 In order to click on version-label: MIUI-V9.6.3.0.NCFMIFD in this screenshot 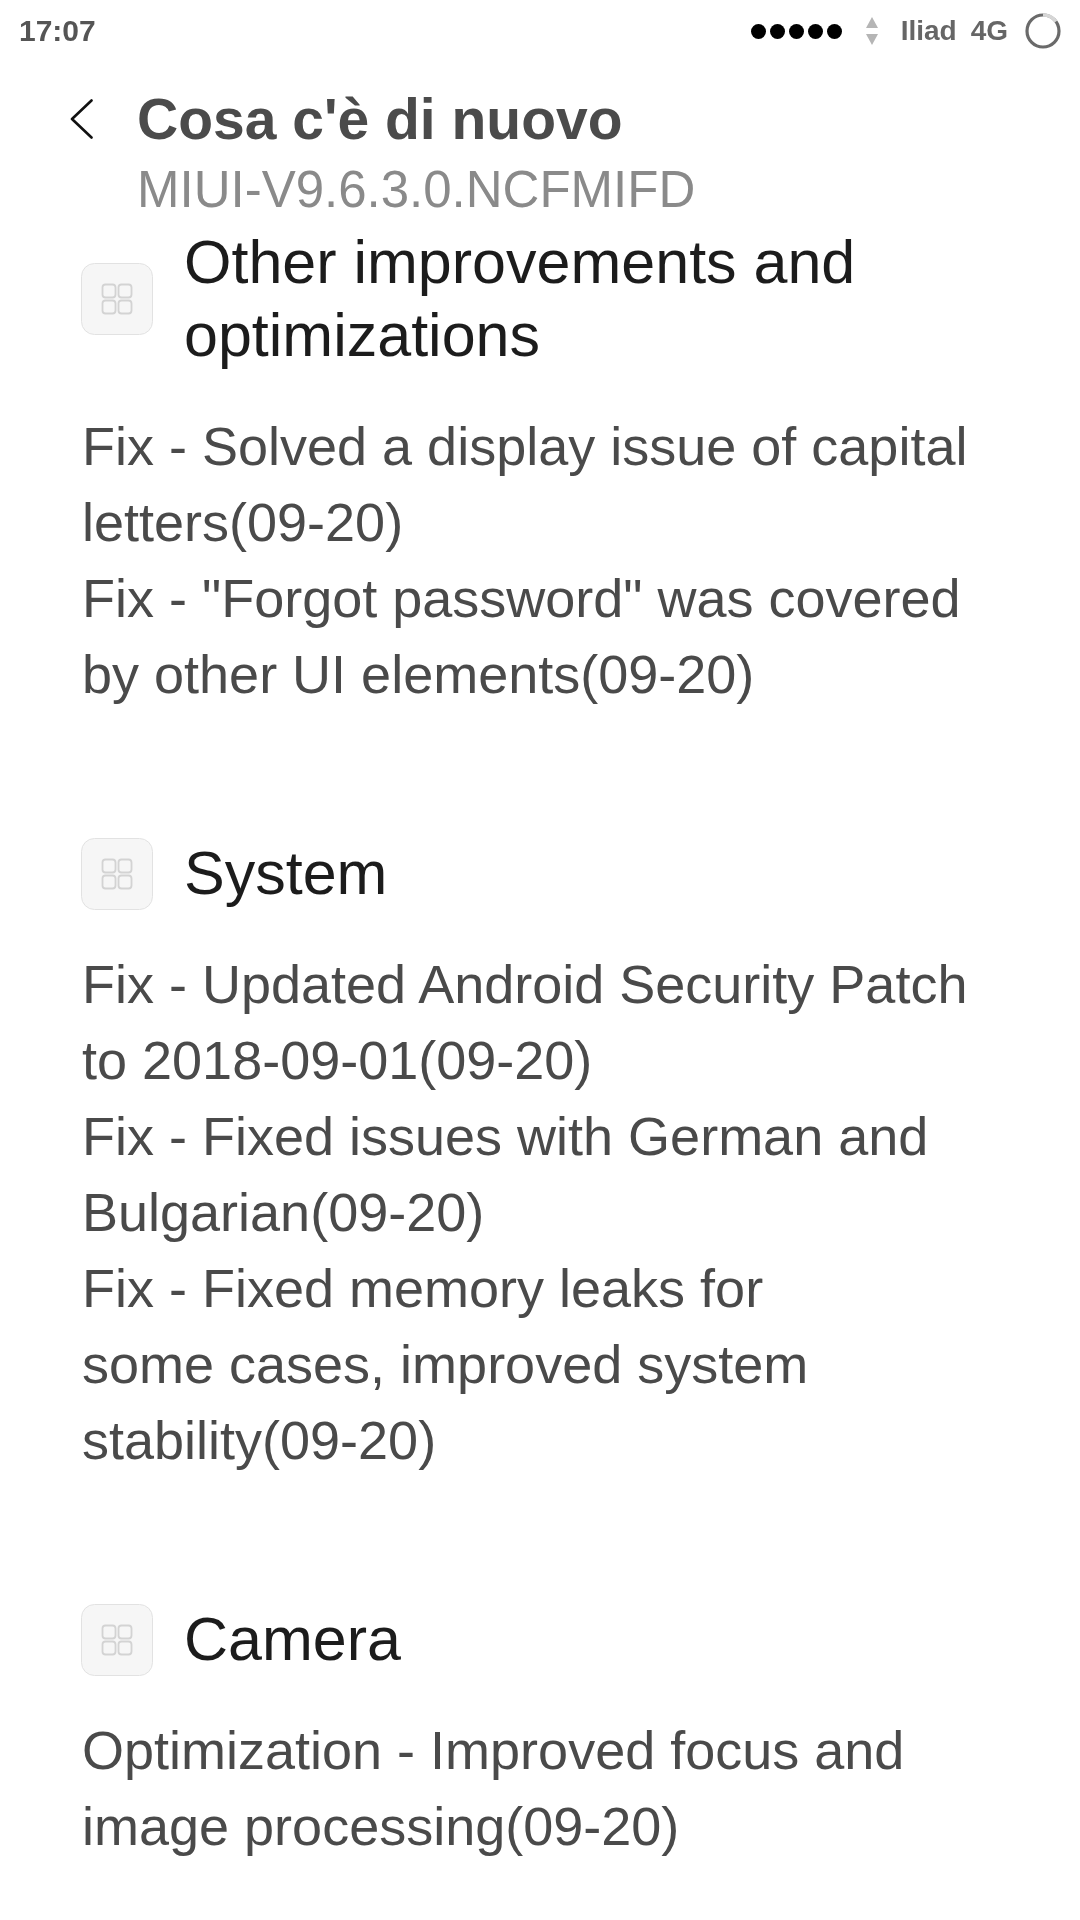, I will do `click(416, 190)`.